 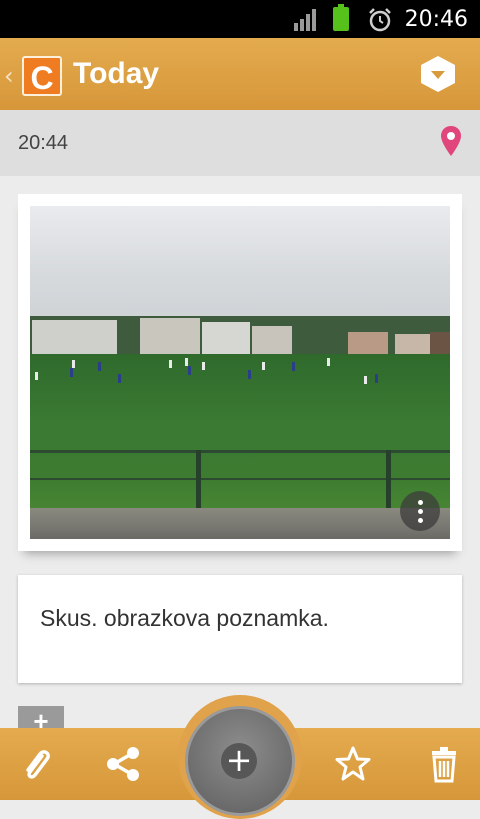 I want to click on text-note-card: Skus. obrazkova poznamka., so click(x=240, y=629).